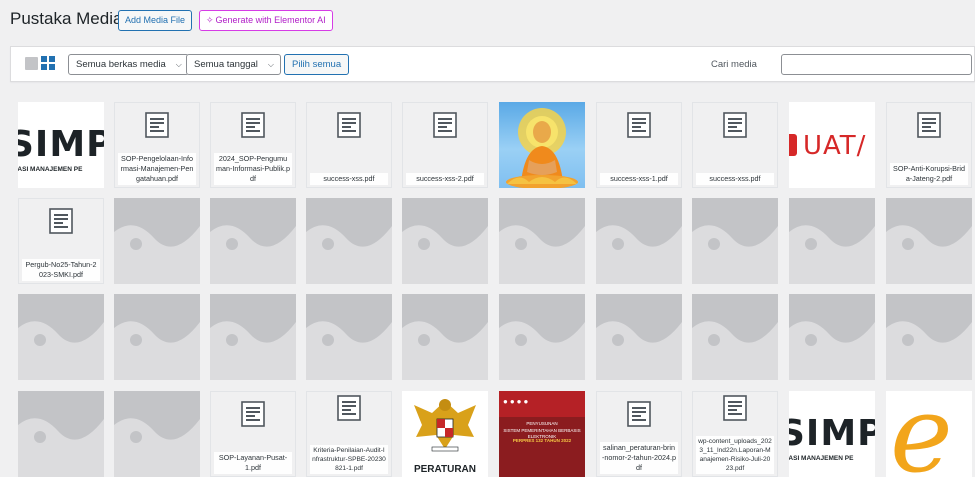 The width and height of the screenshot is (975, 477). I want to click on image-text: SIMP, so click(832, 433).